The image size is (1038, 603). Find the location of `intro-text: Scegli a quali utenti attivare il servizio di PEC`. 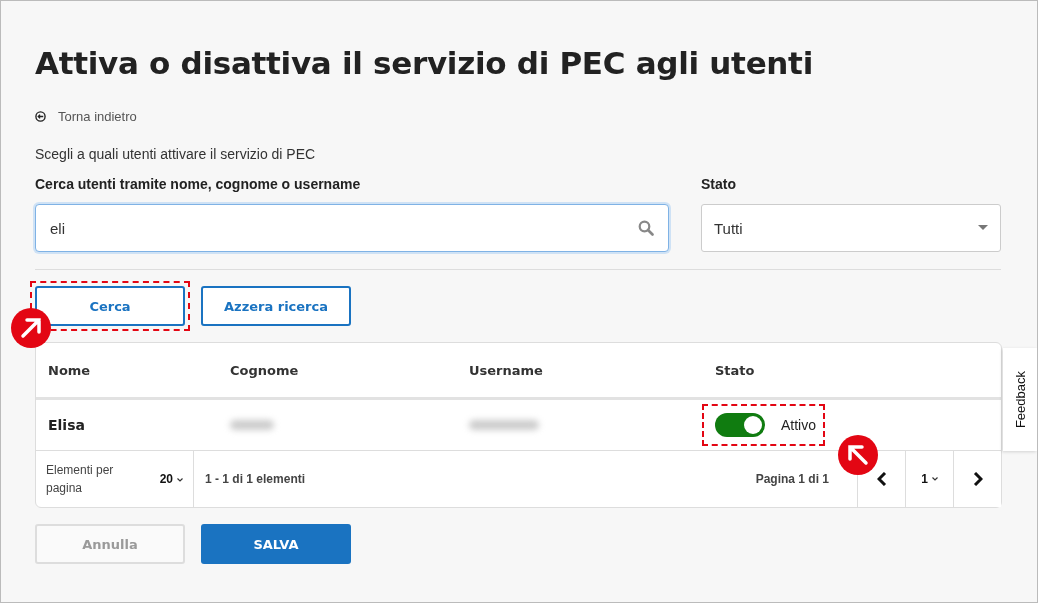

intro-text: Scegli a quali utenti attivare il servizio di PEC is located at coordinates (176, 154).